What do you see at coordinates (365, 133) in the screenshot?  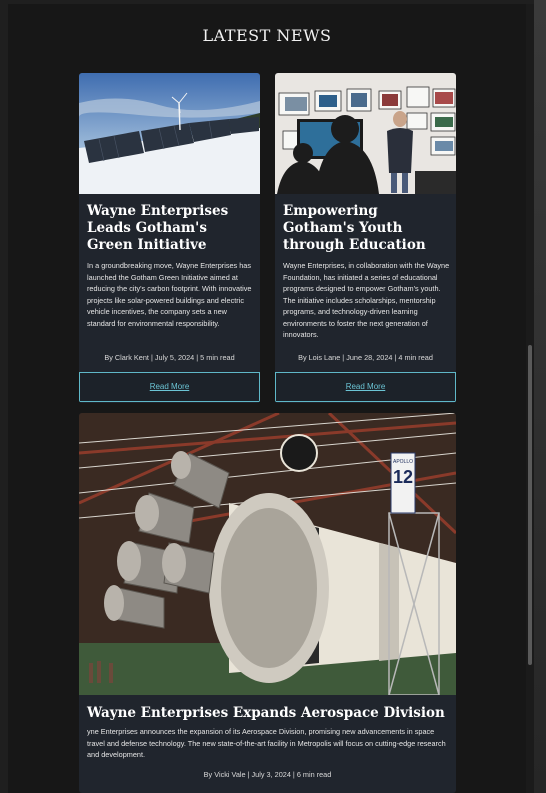 I see `article-image-classroom` at bounding box center [365, 133].